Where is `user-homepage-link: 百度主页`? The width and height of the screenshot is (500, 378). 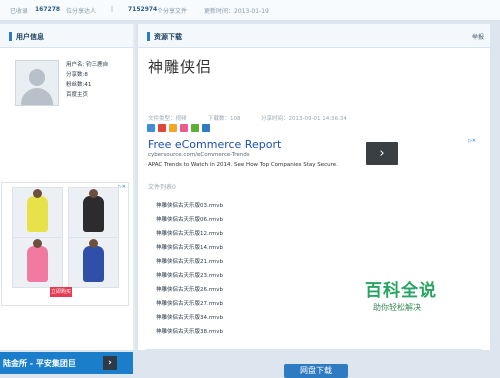
user-homepage-link: 百度主页 is located at coordinates (87, 95).